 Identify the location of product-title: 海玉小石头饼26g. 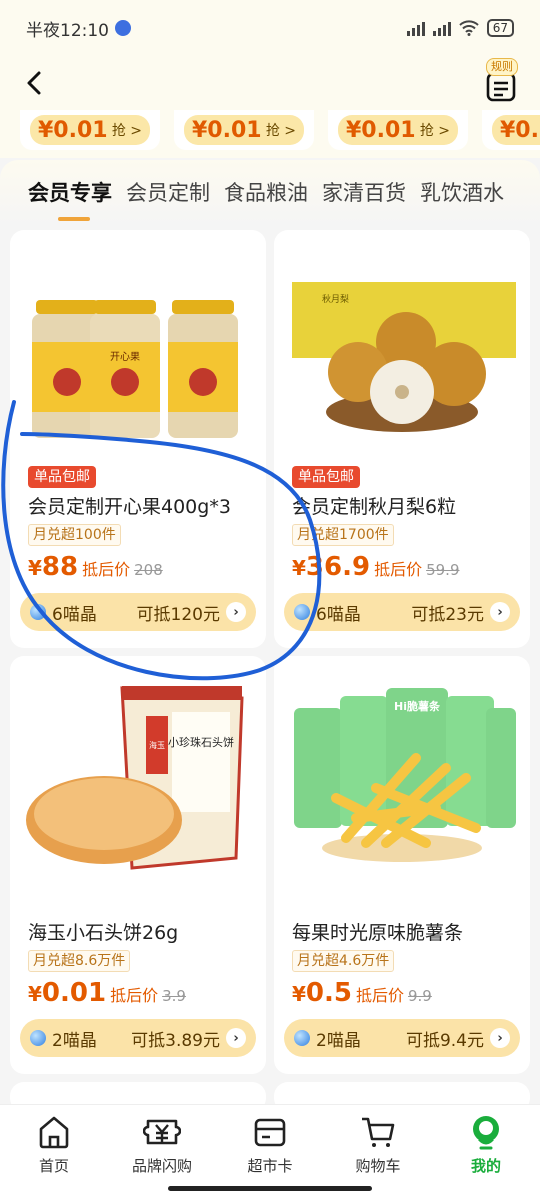
(103, 933).